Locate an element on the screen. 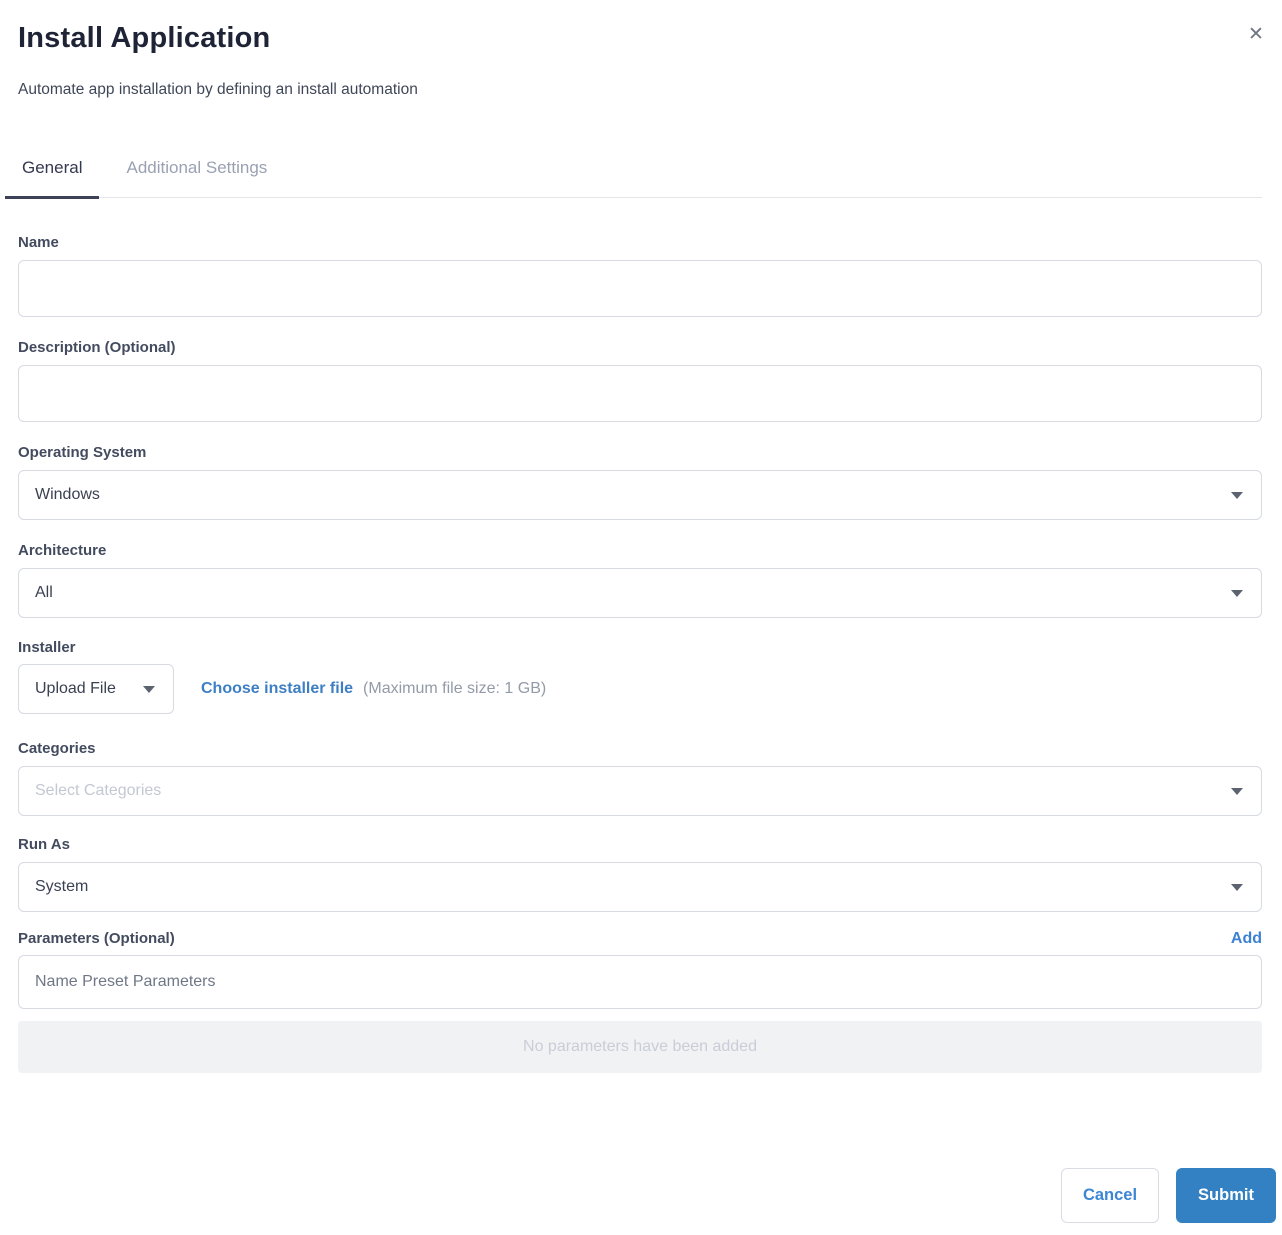  installer-source-select: Upload File is located at coordinates (96, 689).